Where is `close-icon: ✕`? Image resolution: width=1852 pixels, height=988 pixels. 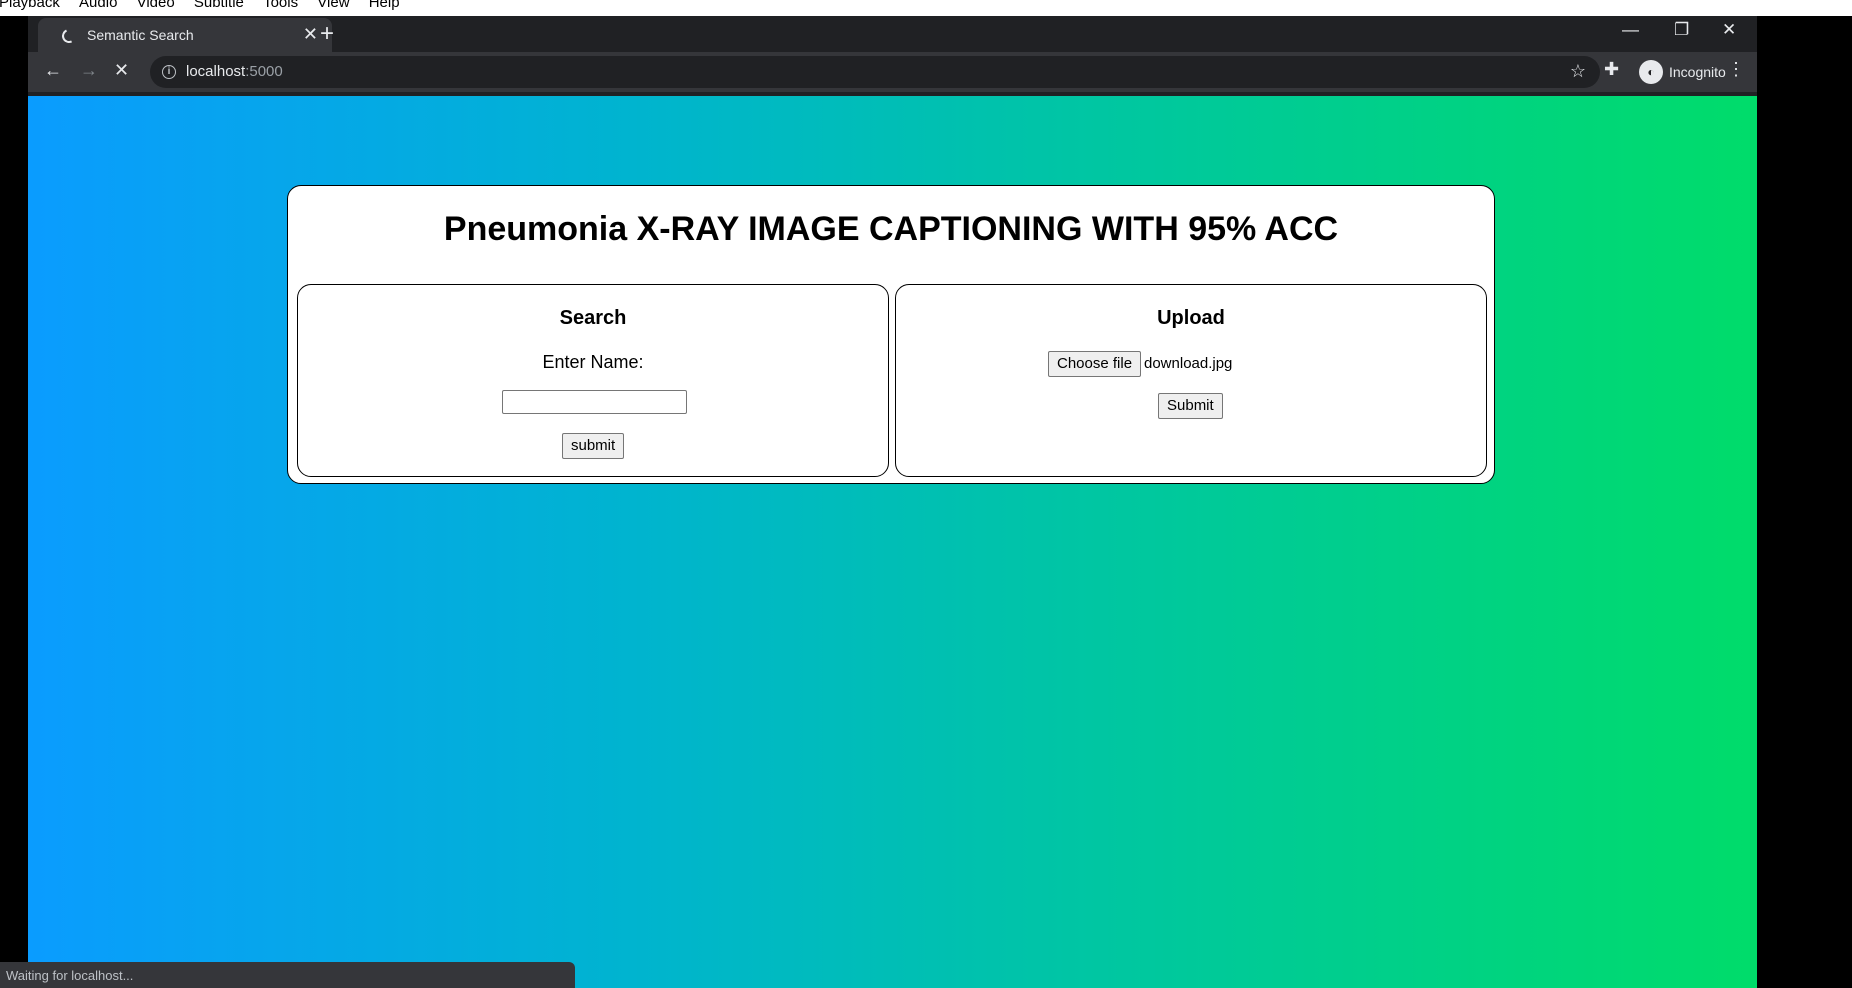
close-icon: ✕ is located at coordinates (310, 34).